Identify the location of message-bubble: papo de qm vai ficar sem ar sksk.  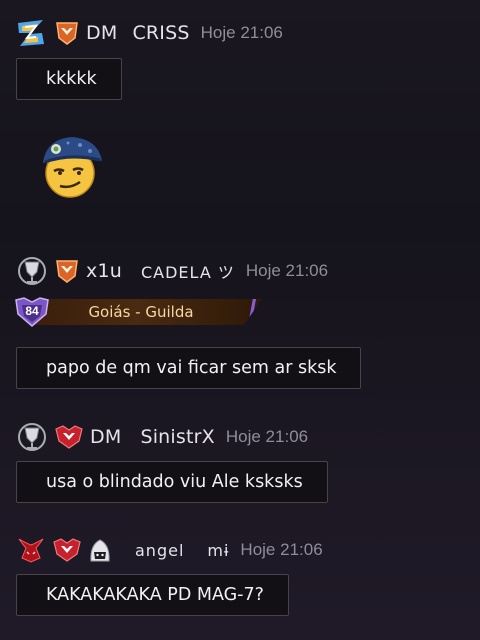
(189, 368).